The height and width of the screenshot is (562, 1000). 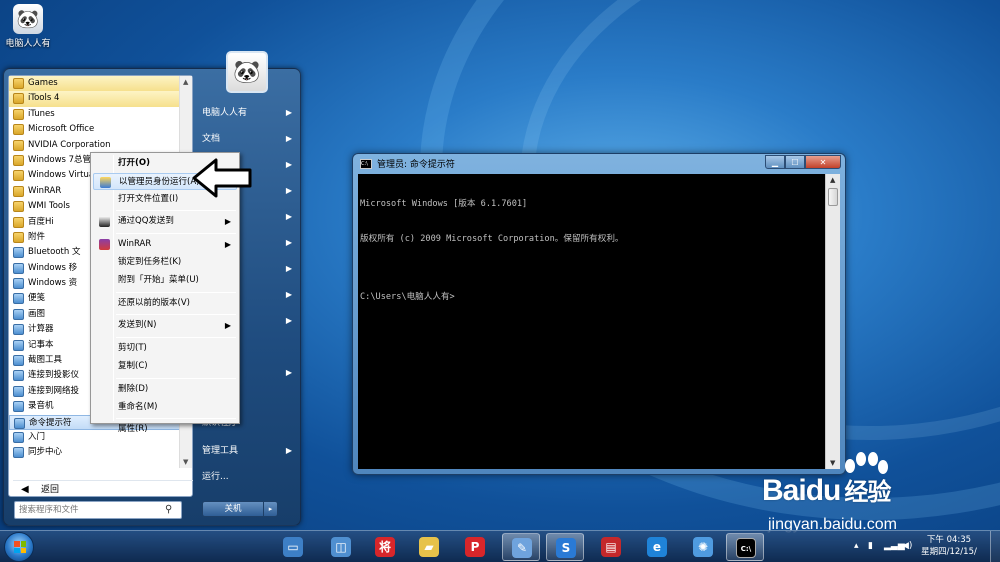 I want to click on program-item: 同步中心, so click(x=95, y=452).